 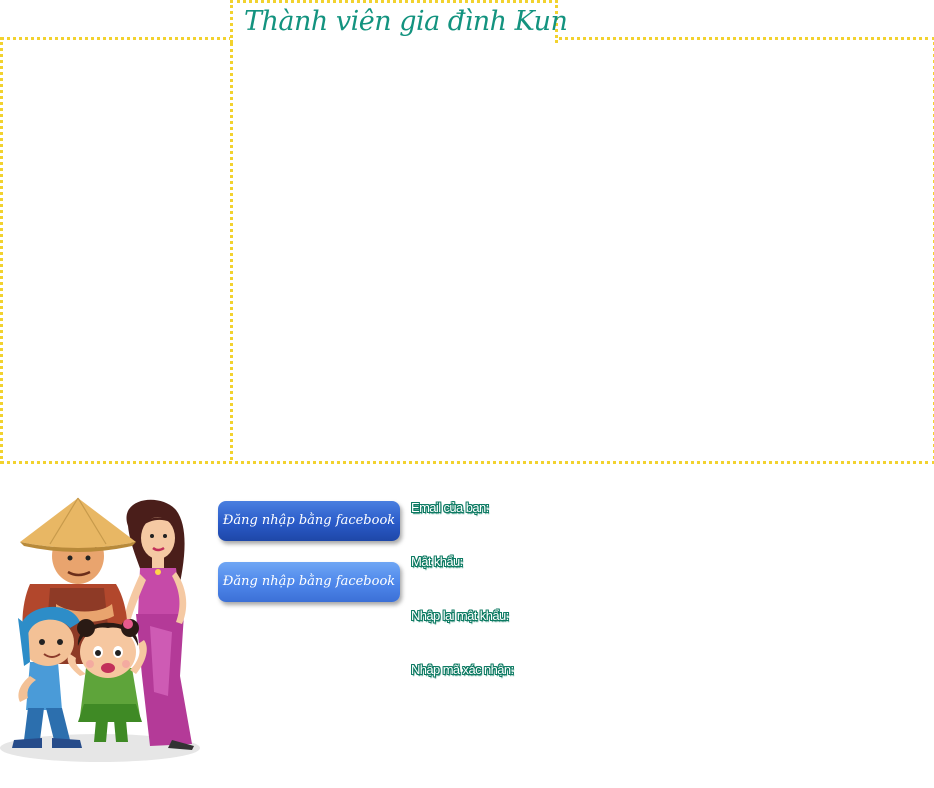 What do you see at coordinates (309, 521) in the screenshot?
I see `facebook-login-button: Đăng nhập bằng facebook` at bounding box center [309, 521].